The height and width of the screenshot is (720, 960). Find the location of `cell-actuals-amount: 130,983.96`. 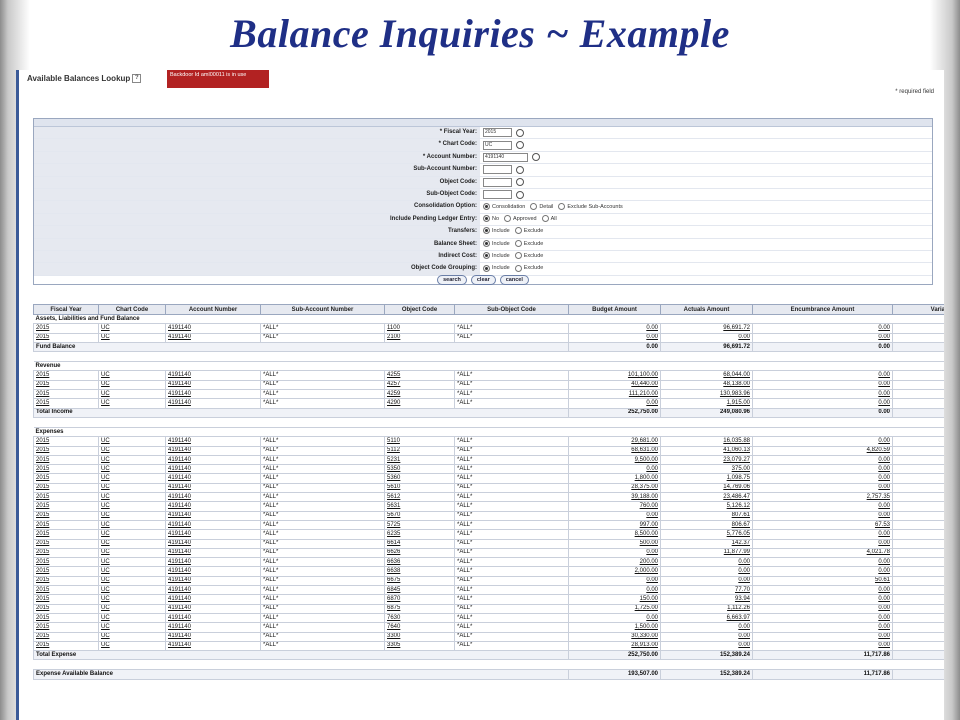

cell-actuals-amount: 130,983.96 is located at coordinates (706, 394).